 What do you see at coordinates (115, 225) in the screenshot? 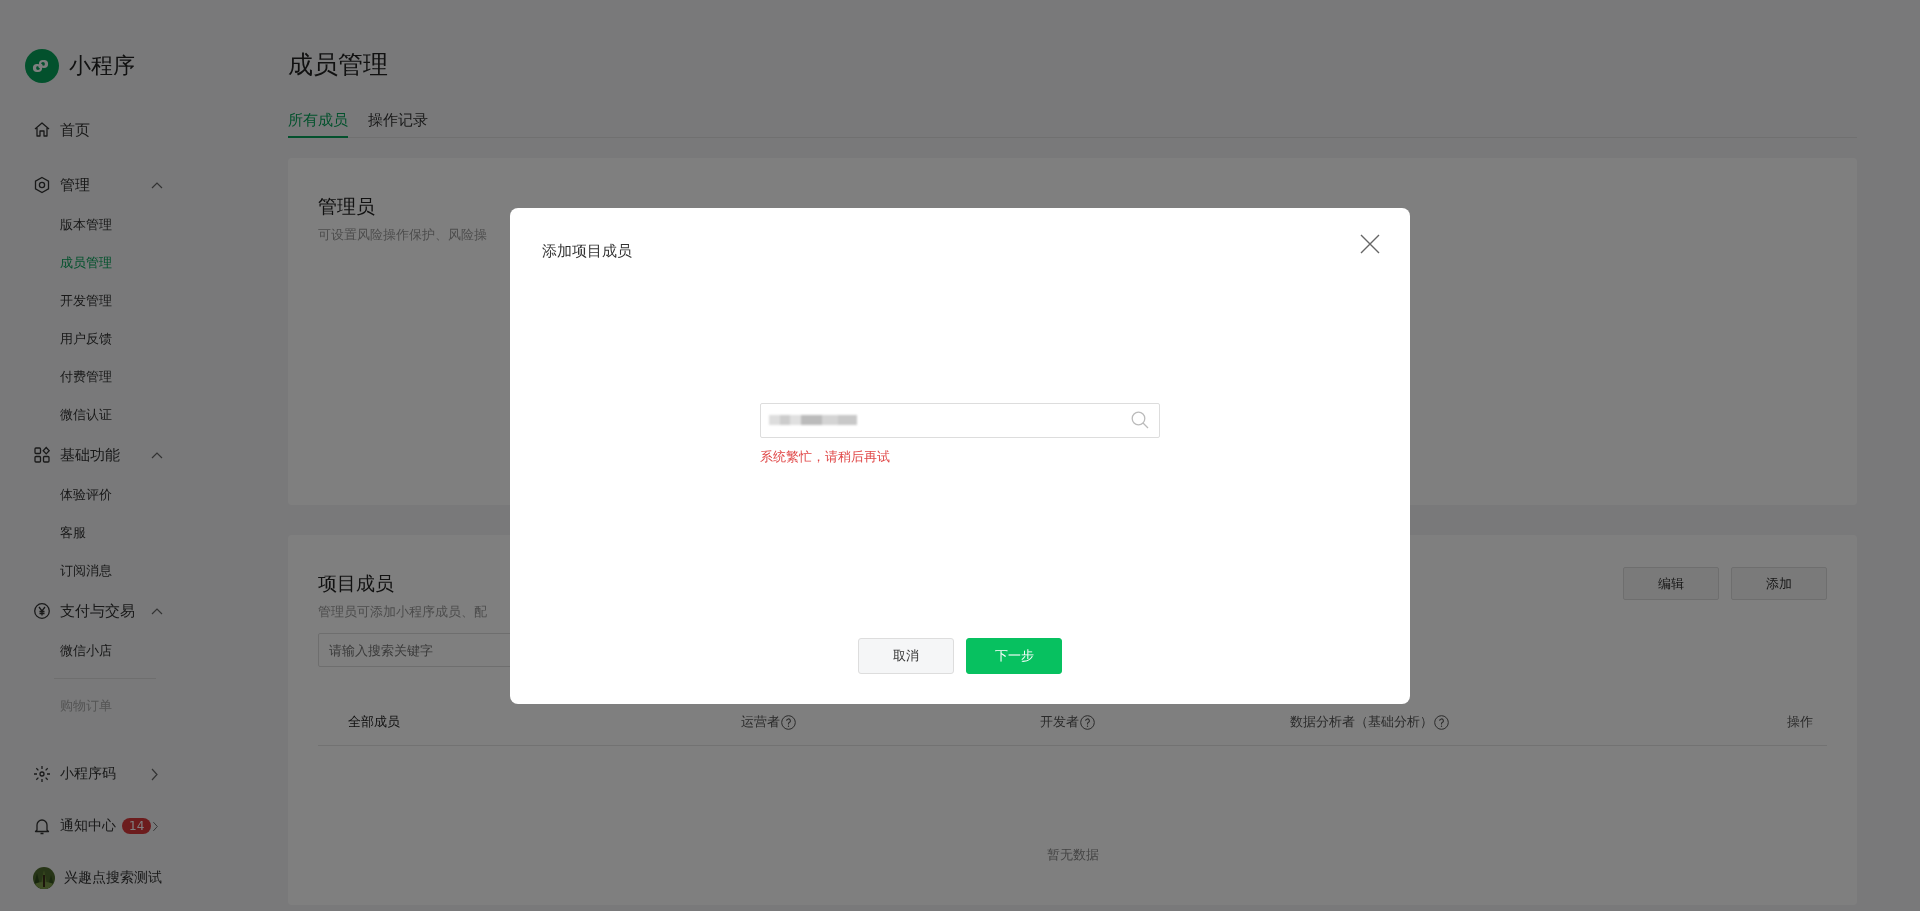
I see `sidebar-item: 版本管理` at bounding box center [115, 225].